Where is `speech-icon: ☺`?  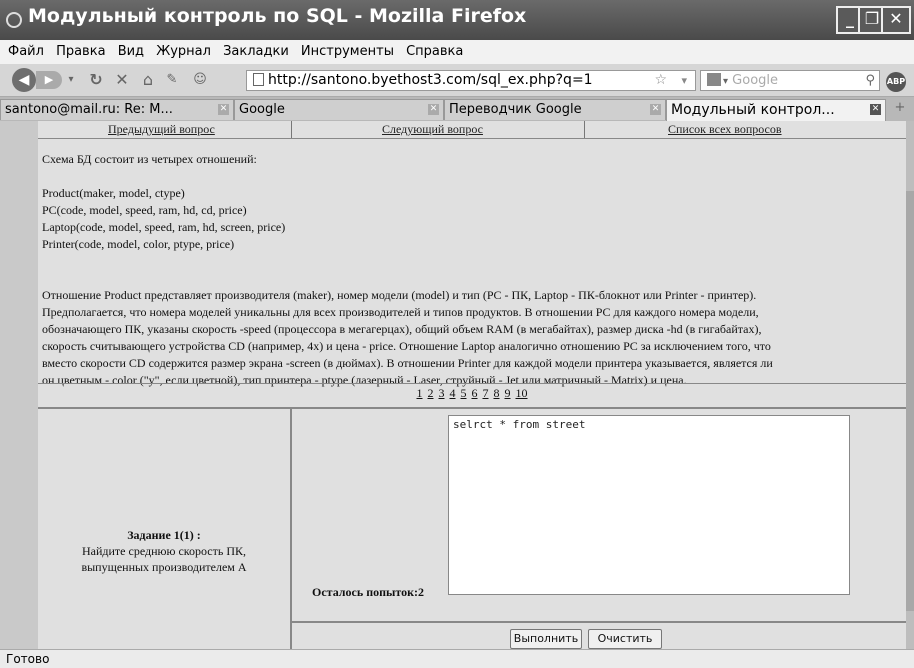 speech-icon: ☺ is located at coordinates (200, 80).